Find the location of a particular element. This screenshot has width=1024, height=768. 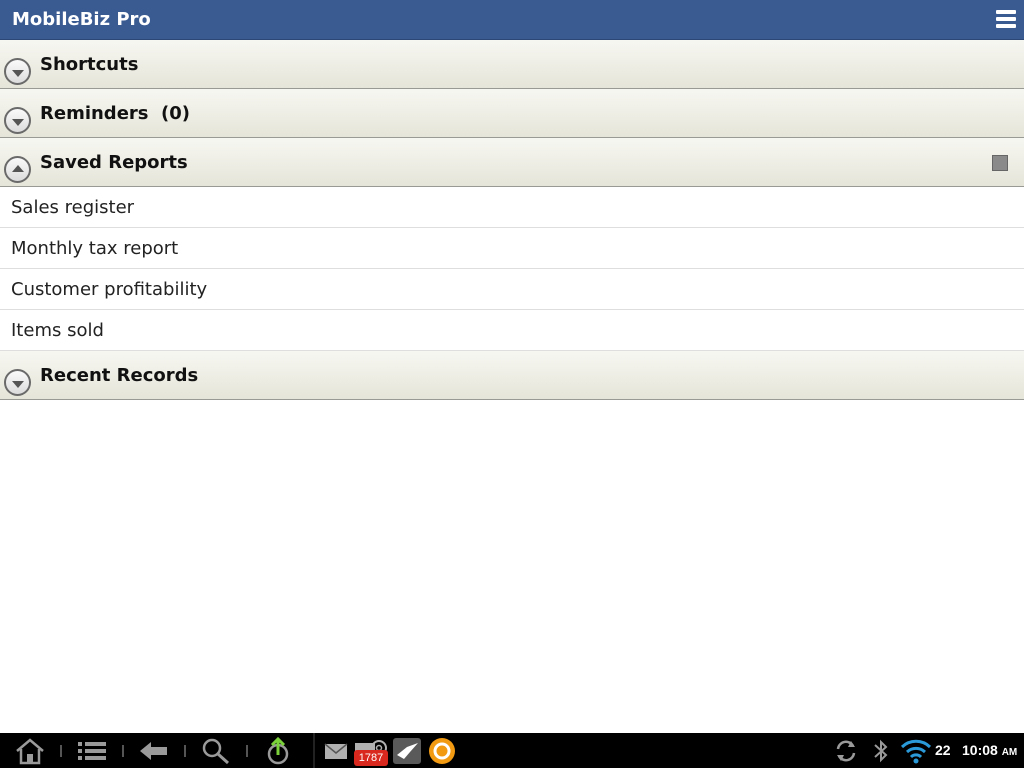

system-bar is located at coordinates (512, 750).